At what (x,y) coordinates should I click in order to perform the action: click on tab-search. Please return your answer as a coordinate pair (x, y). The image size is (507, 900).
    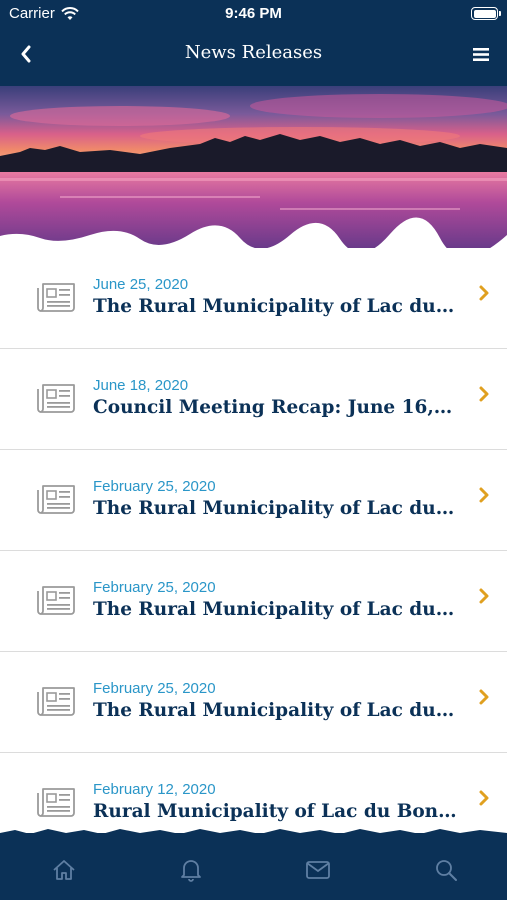
    Looking at the image, I should click on (446, 870).